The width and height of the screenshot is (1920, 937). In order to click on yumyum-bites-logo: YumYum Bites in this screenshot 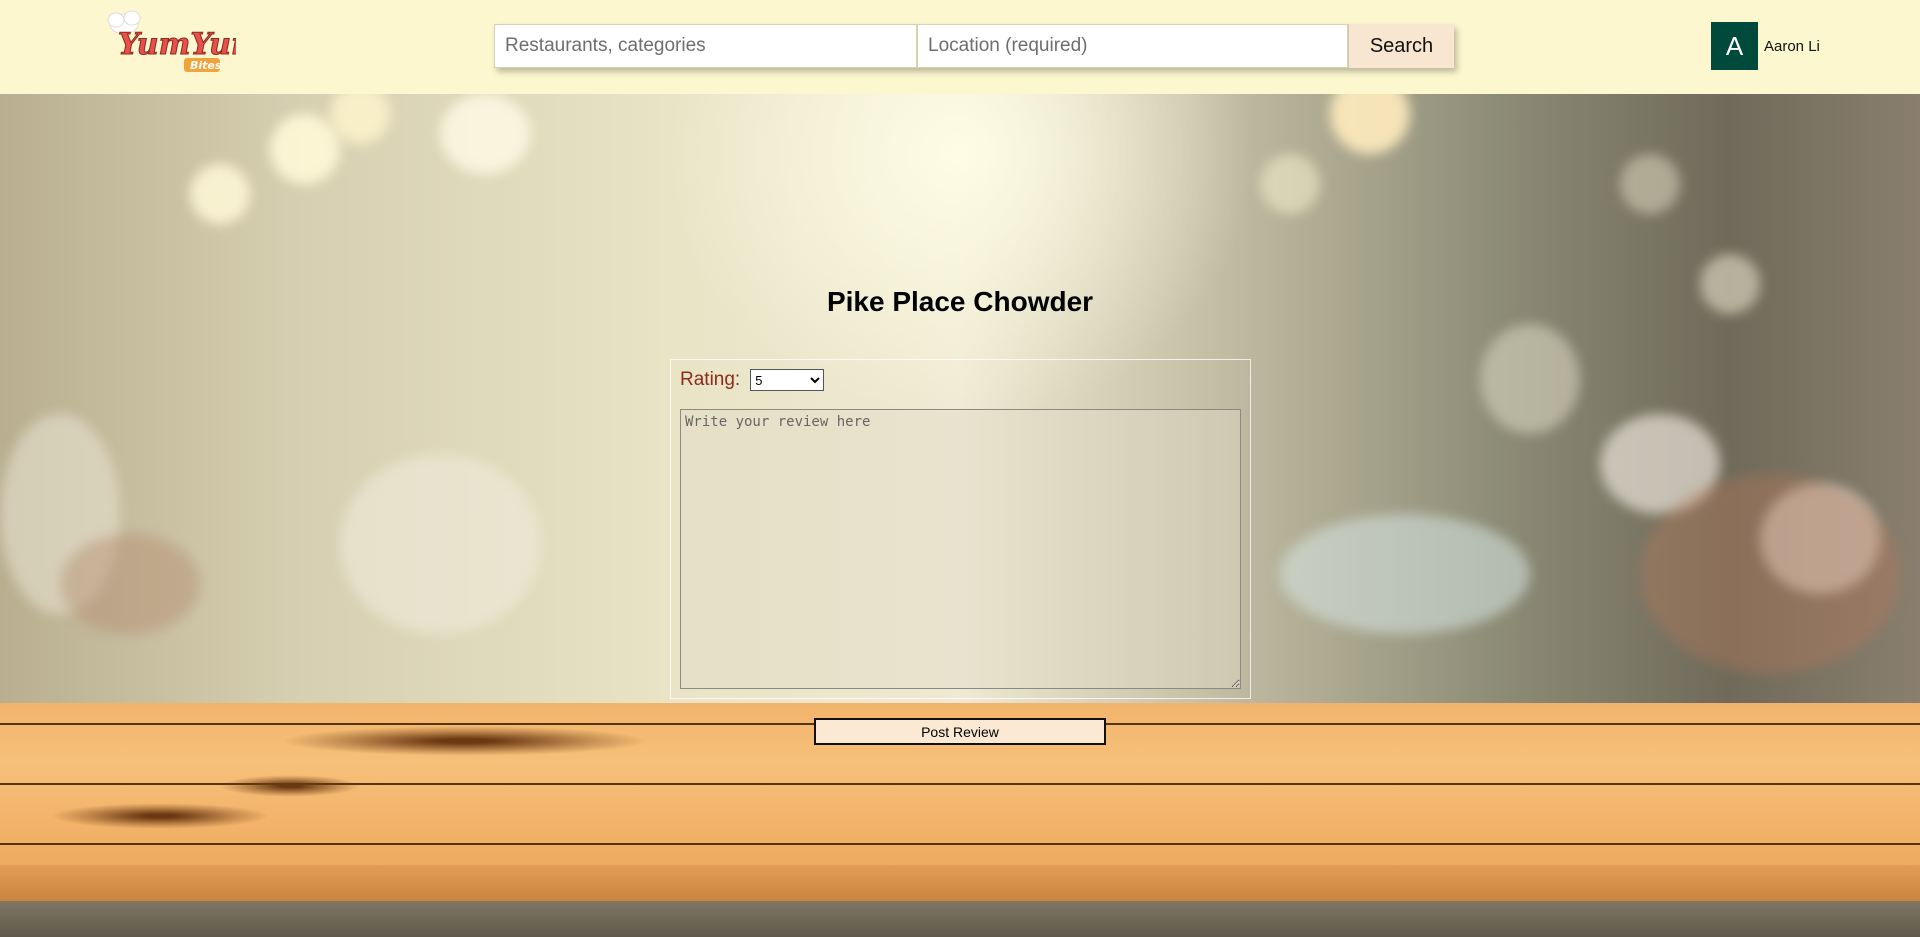, I will do `click(170, 43)`.